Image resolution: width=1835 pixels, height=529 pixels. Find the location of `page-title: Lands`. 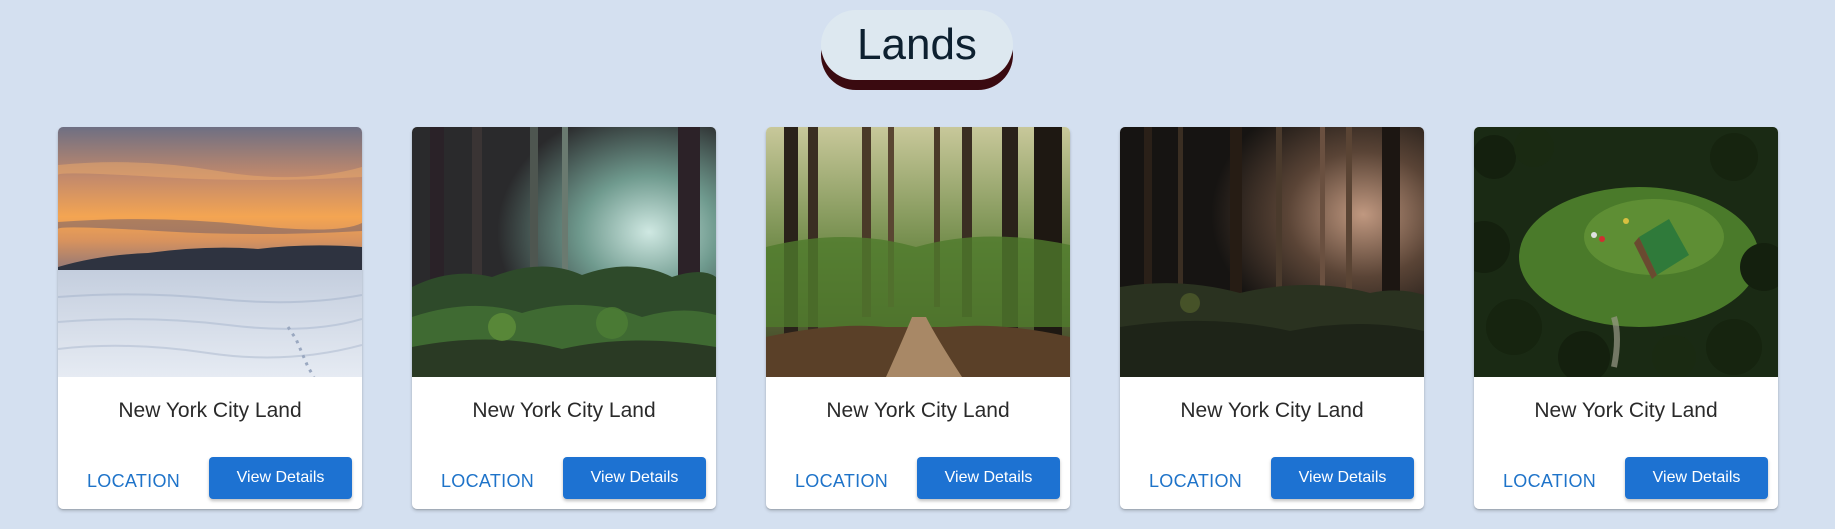

page-title: Lands is located at coordinates (917, 45).